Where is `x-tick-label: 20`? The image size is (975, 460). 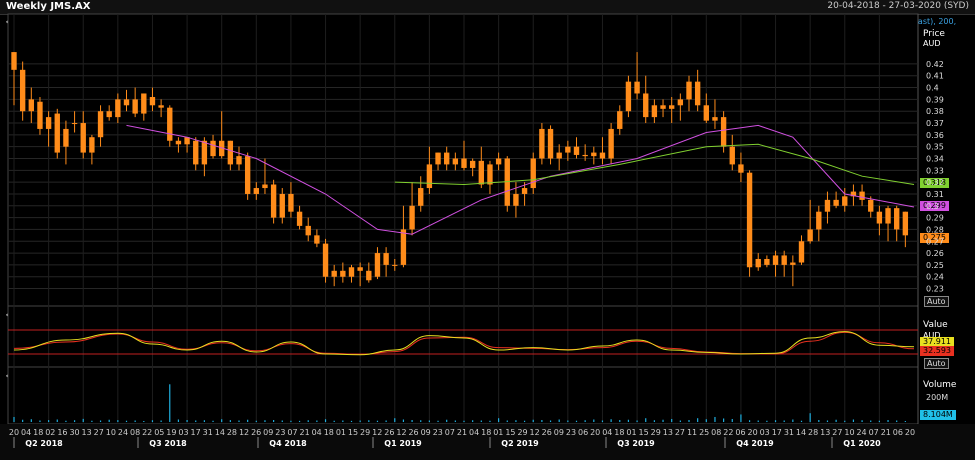
x-tick-label: 20 is located at coordinates (753, 432).